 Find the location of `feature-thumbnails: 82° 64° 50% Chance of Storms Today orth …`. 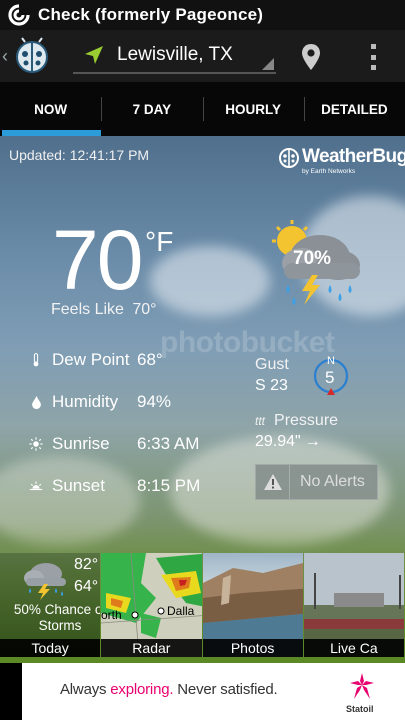

feature-thumbnails: 82° 64° 50% Chance of Storms Today orth … is located at coordinates (202, 605).